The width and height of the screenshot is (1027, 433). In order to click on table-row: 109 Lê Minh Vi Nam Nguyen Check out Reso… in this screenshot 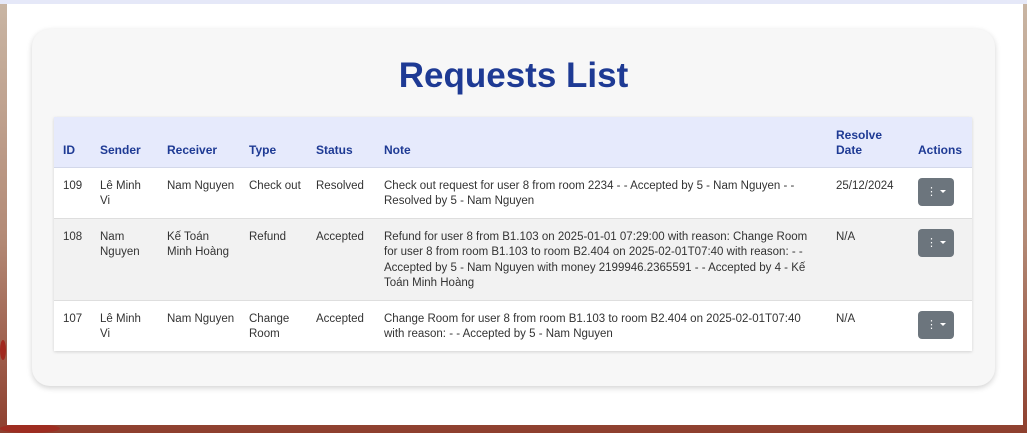, I will do `click(513, 193)`.